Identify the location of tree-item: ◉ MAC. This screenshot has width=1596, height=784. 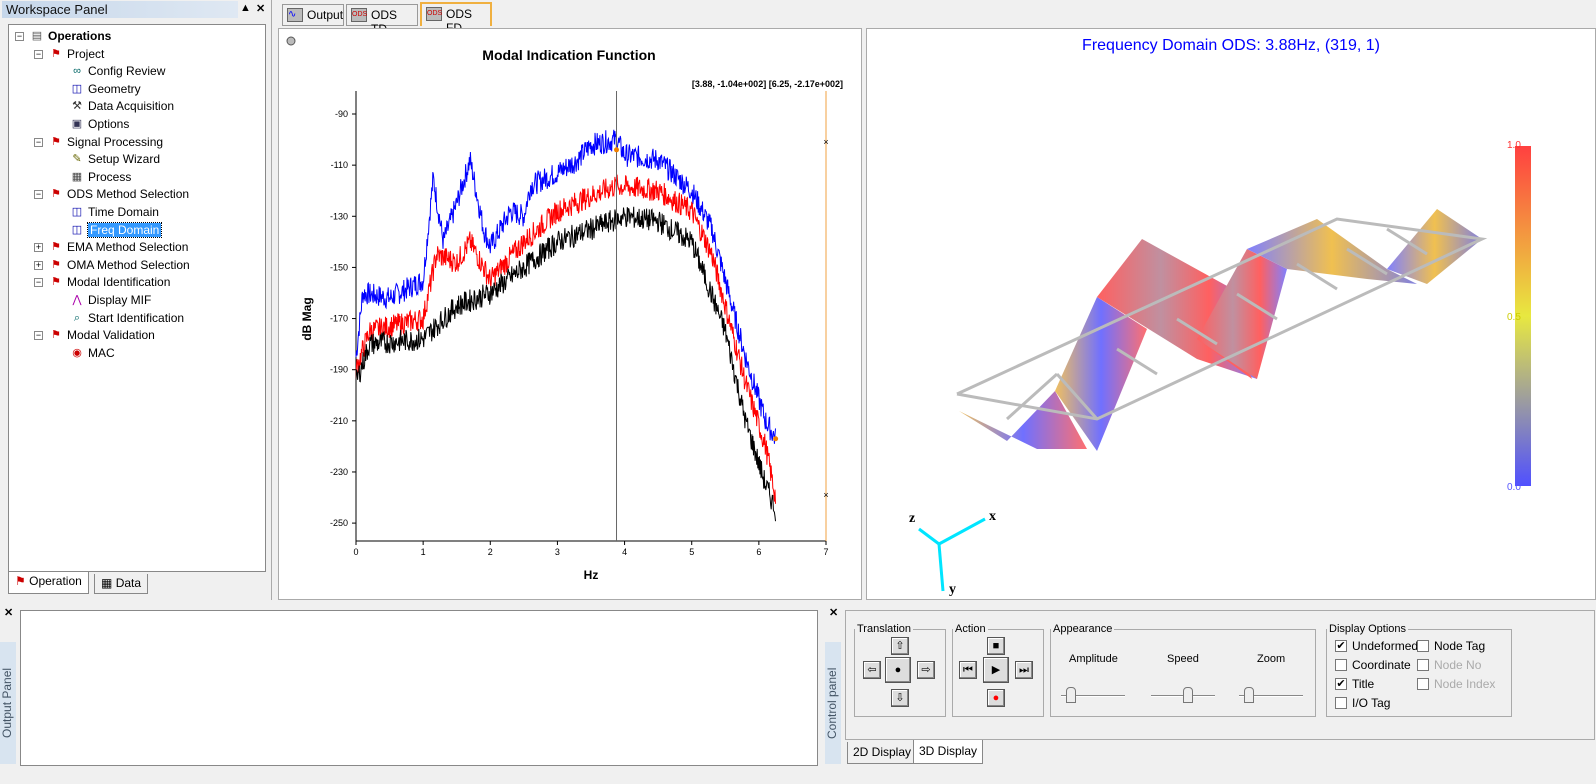
(91, 353).